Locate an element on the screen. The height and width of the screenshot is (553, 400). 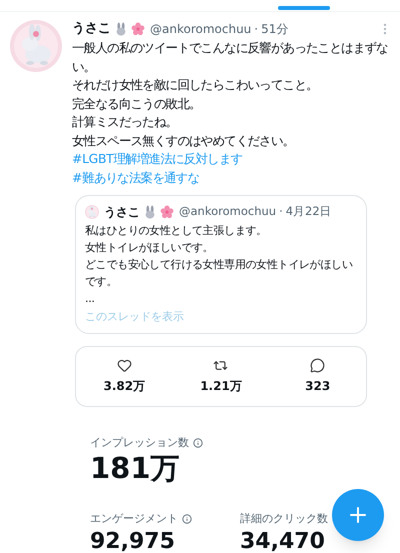
stat-count: 323 is located at coordinates (317, 386).